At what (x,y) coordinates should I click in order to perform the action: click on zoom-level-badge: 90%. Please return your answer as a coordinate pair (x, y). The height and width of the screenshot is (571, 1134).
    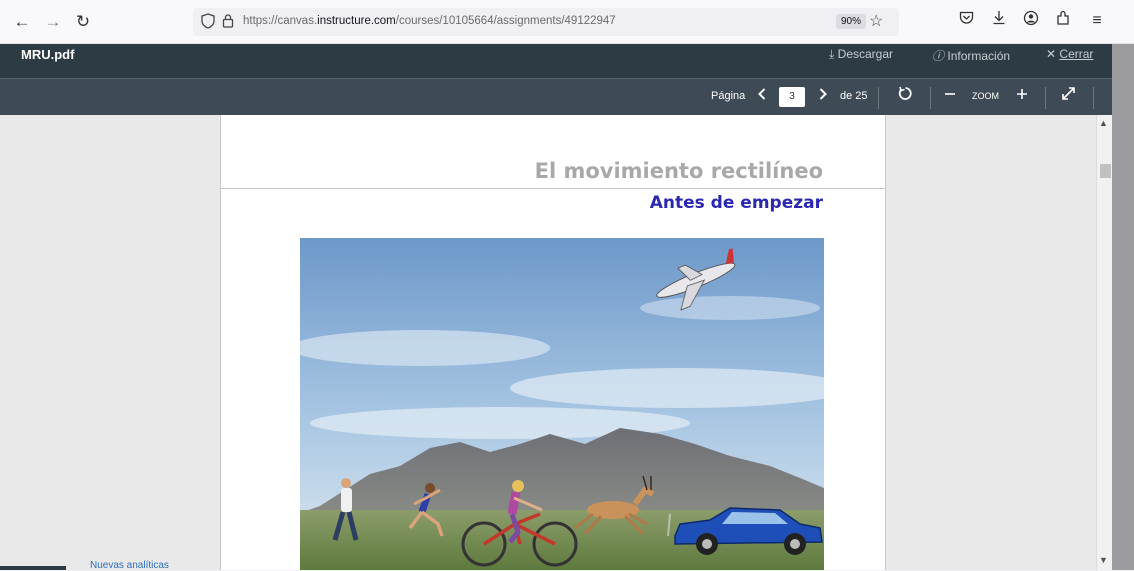
    Looking at the image, I should click on (851, 21).